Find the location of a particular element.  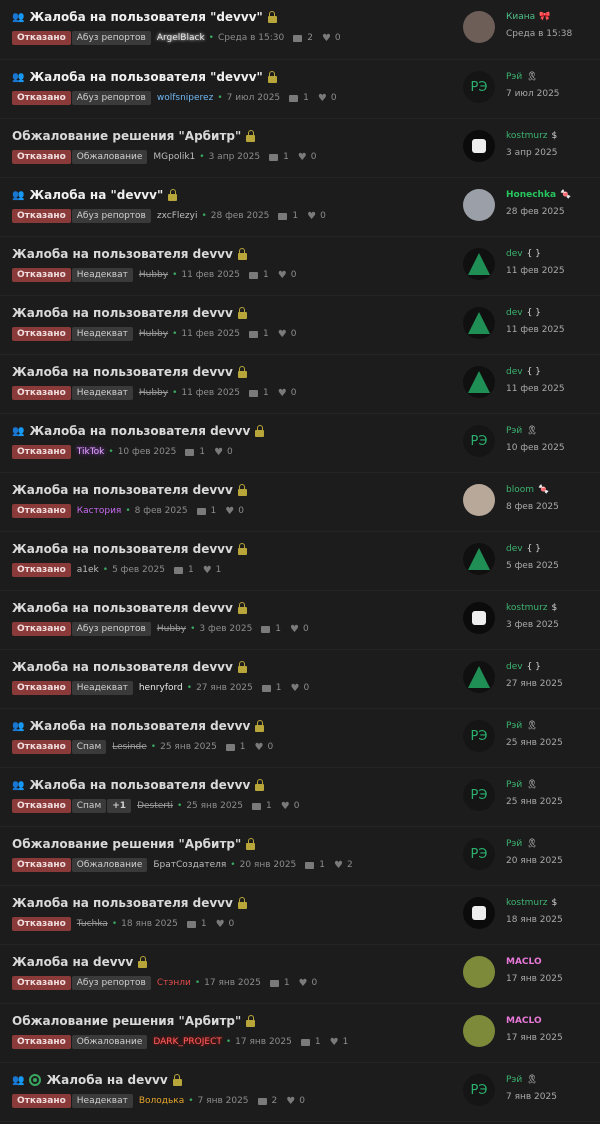

thread-date: 28 фев 2025 is located at coordinates (240, 216).